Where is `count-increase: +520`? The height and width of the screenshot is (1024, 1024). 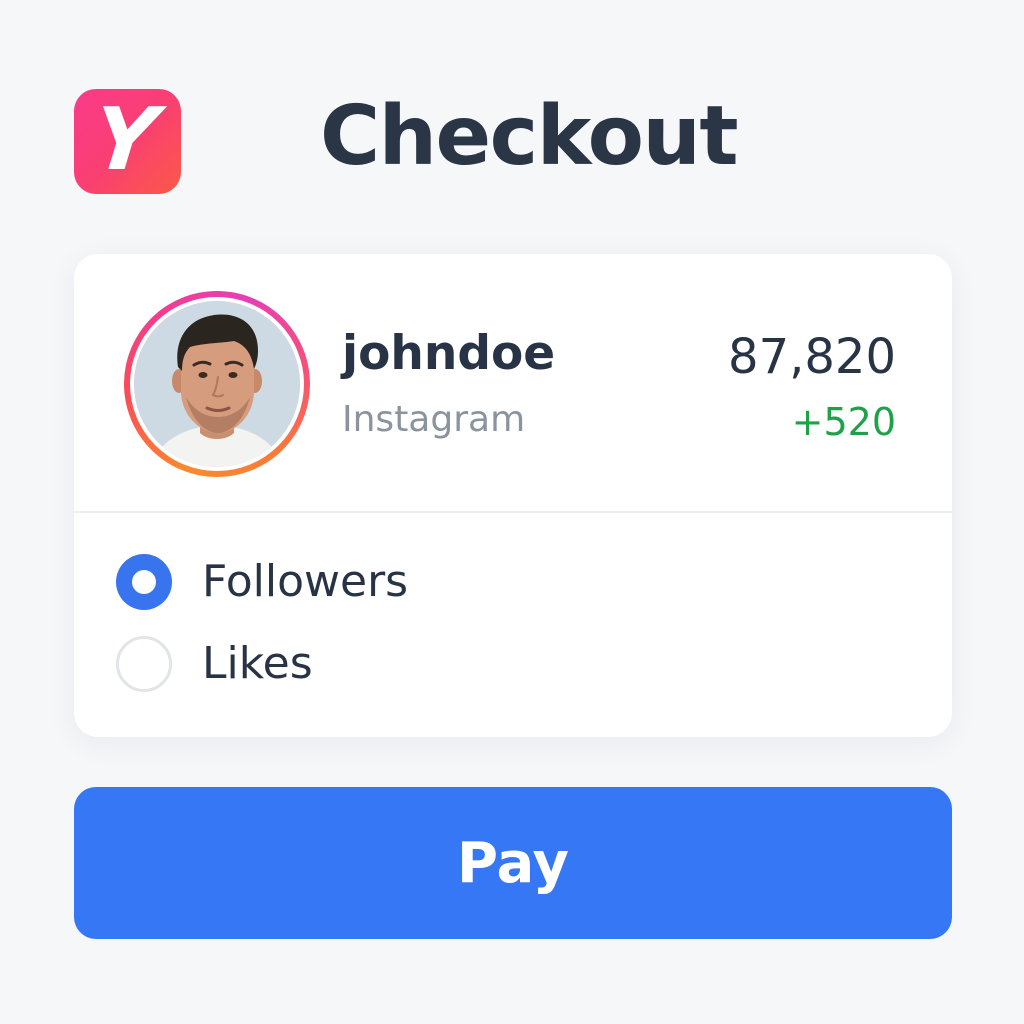
count-increase: +520 is located at coordinates (843, 422).